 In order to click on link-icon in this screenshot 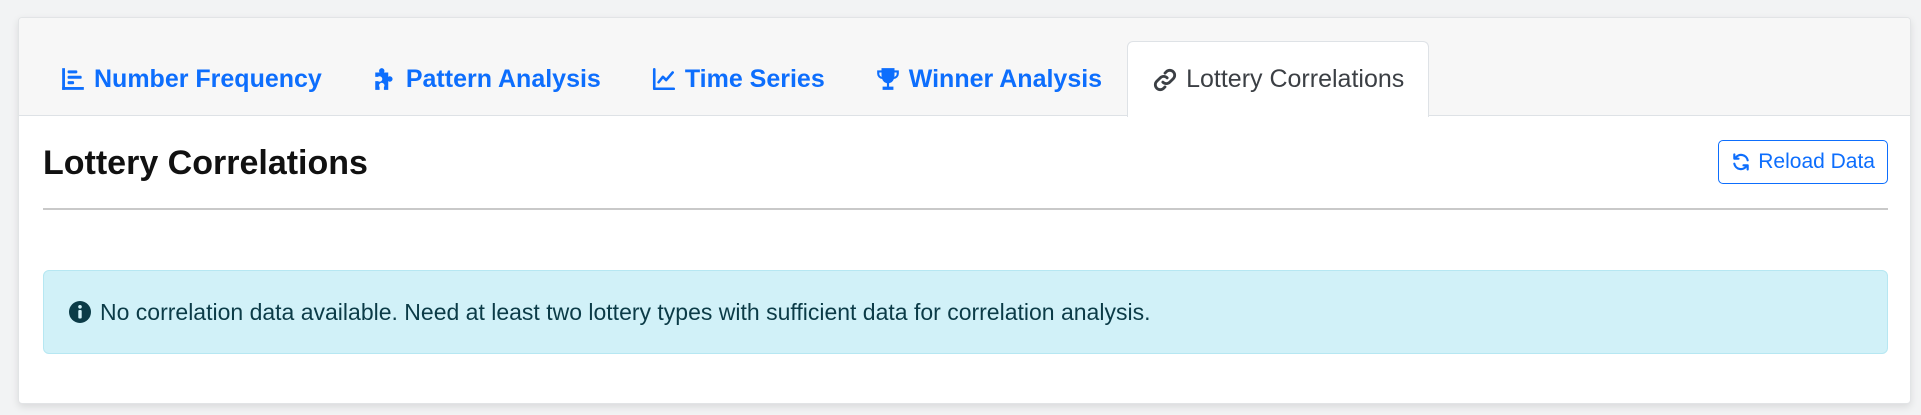, I will do `click(1165, 80)`.